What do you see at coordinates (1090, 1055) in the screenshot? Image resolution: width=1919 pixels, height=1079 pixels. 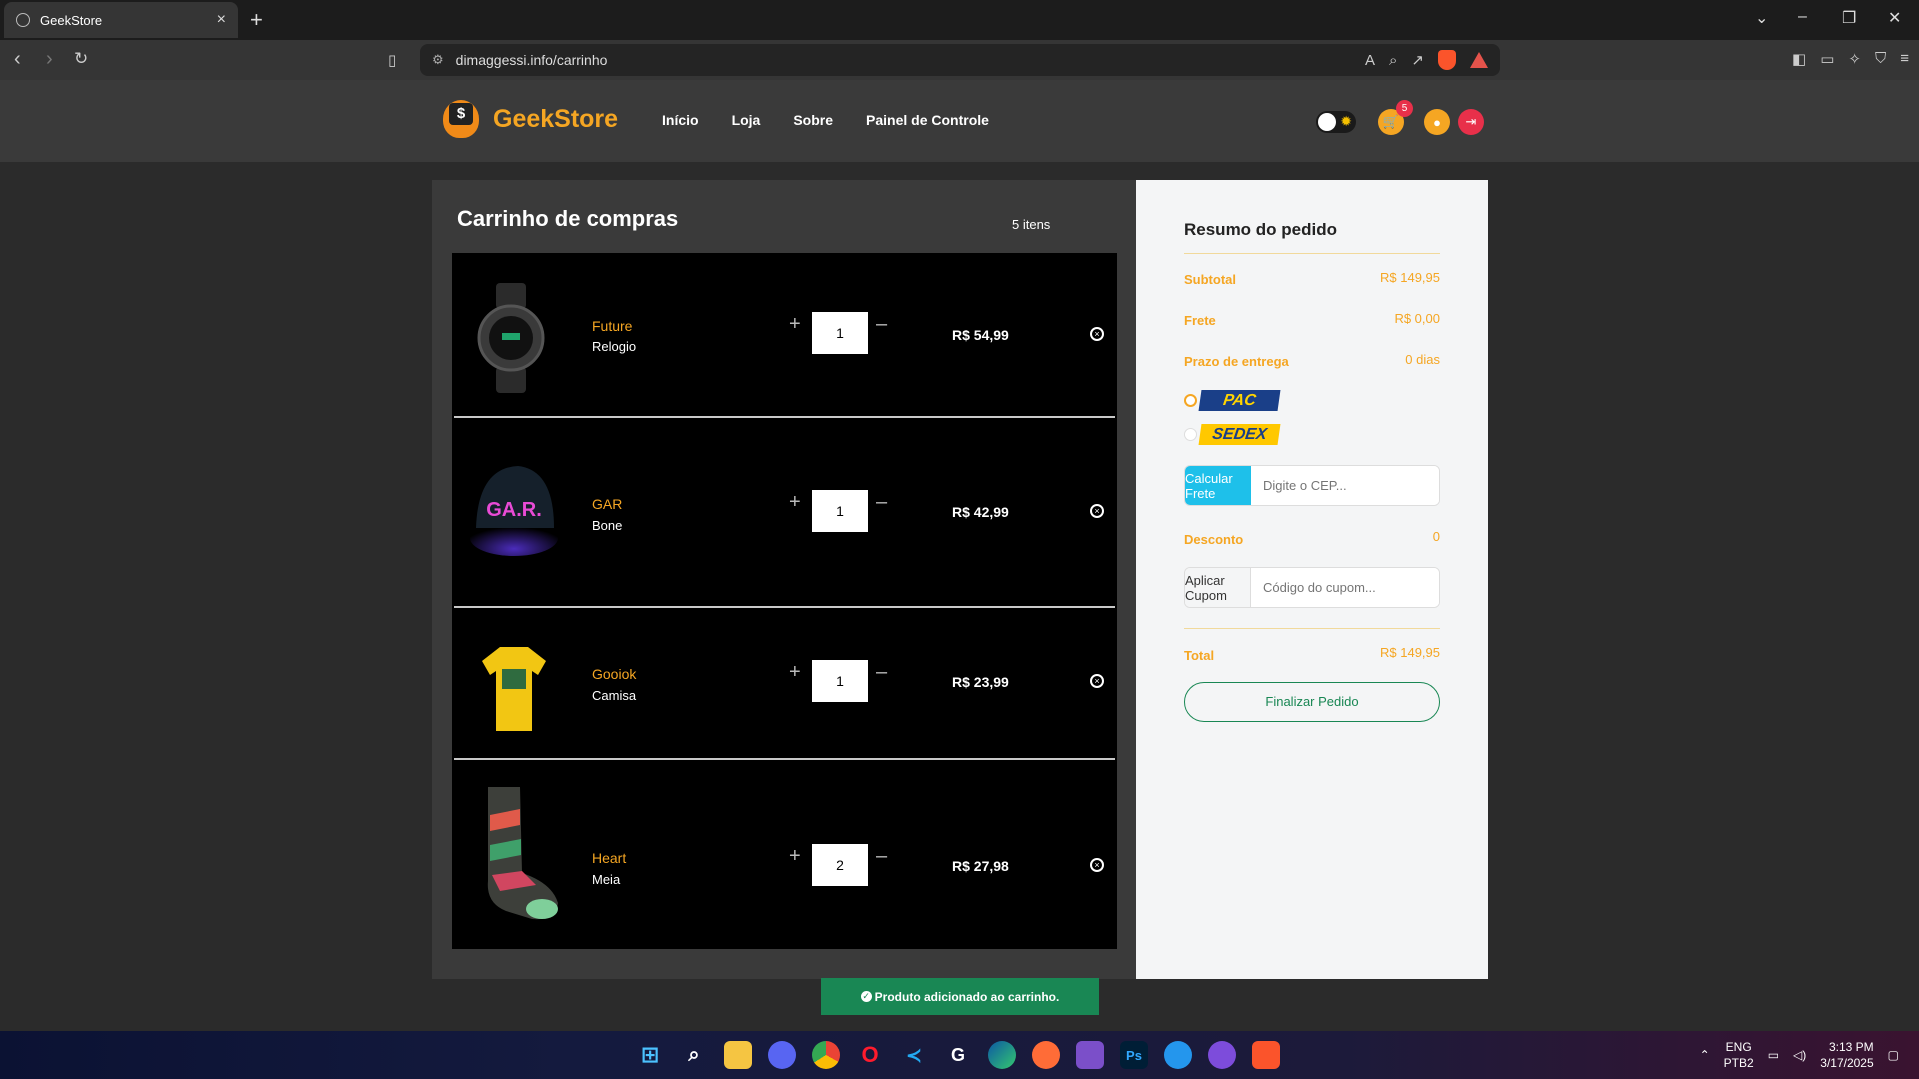 I see `visual-studio-icon` at bounding box center [1090, 1055].